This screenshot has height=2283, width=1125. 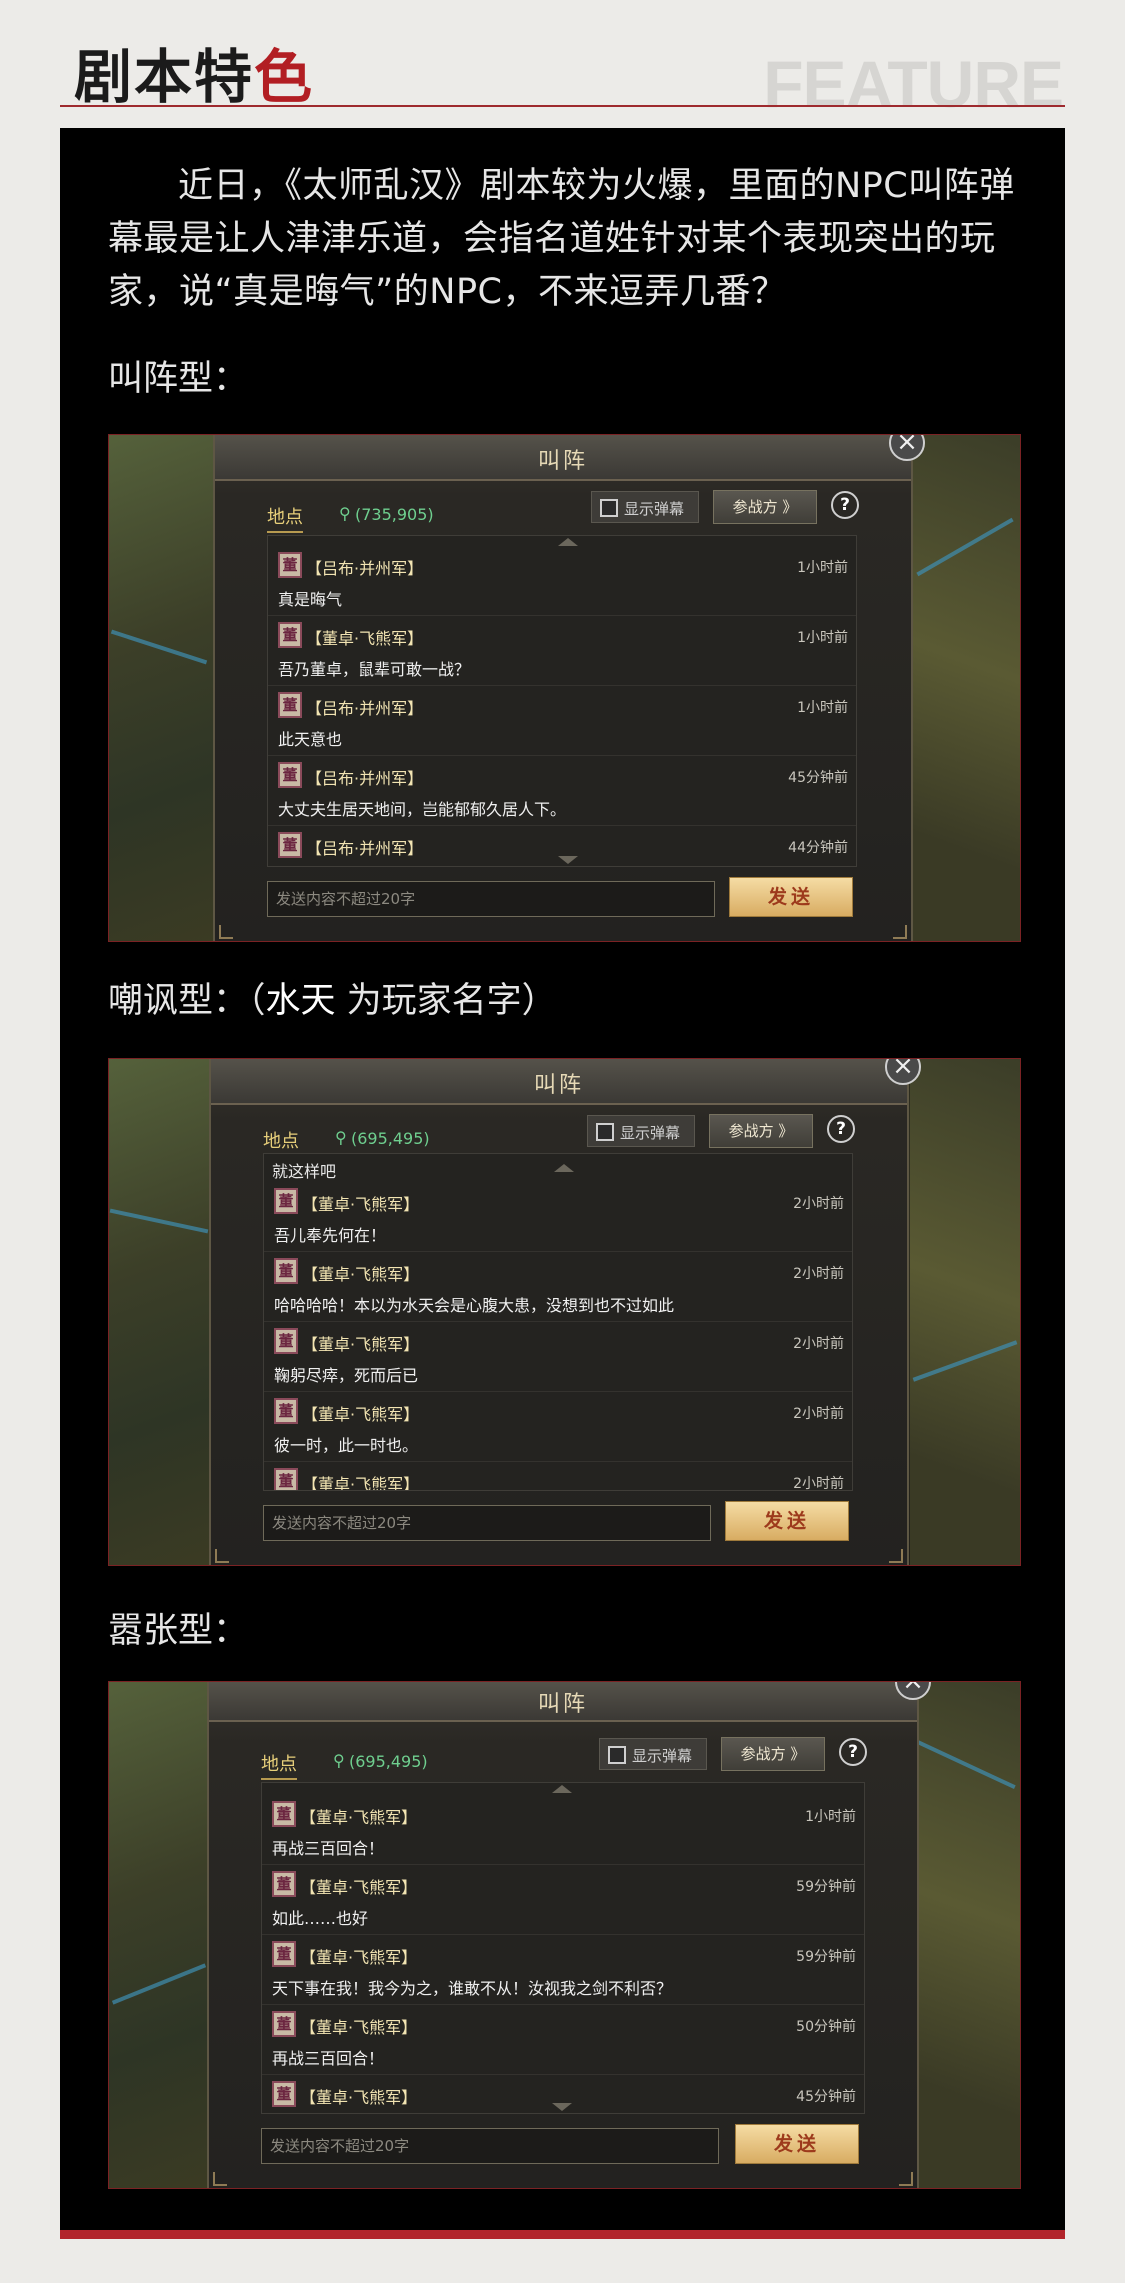 I want to click on message-text: 吾儿奉先何在！, so click(x=330, y=1235).